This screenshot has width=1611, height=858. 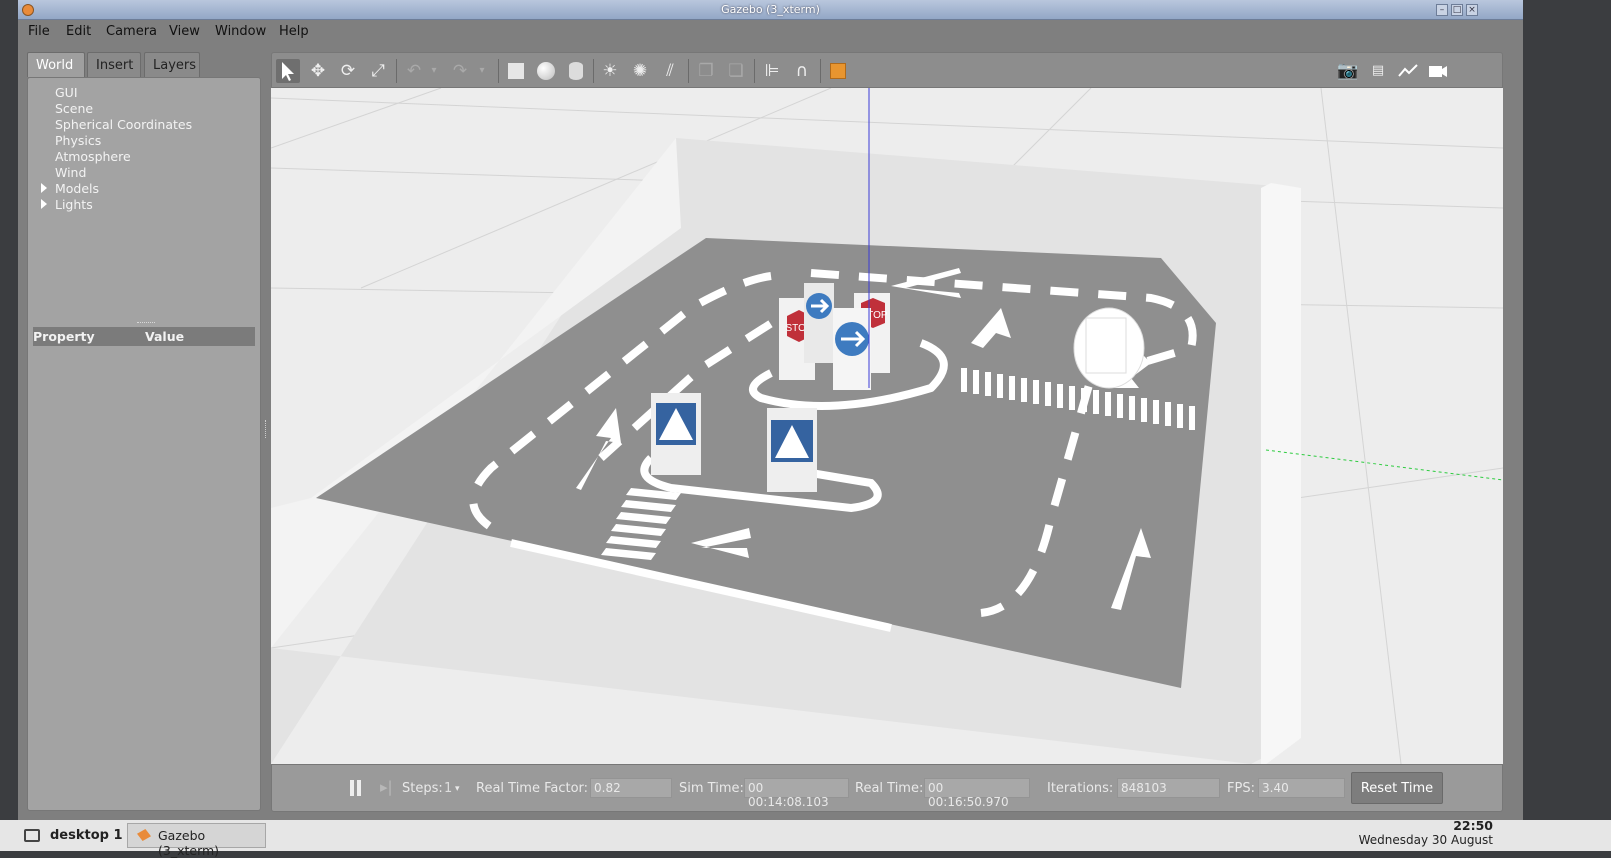 I want to click on spot-light-icon: ✺, so click(x=640, y=71).